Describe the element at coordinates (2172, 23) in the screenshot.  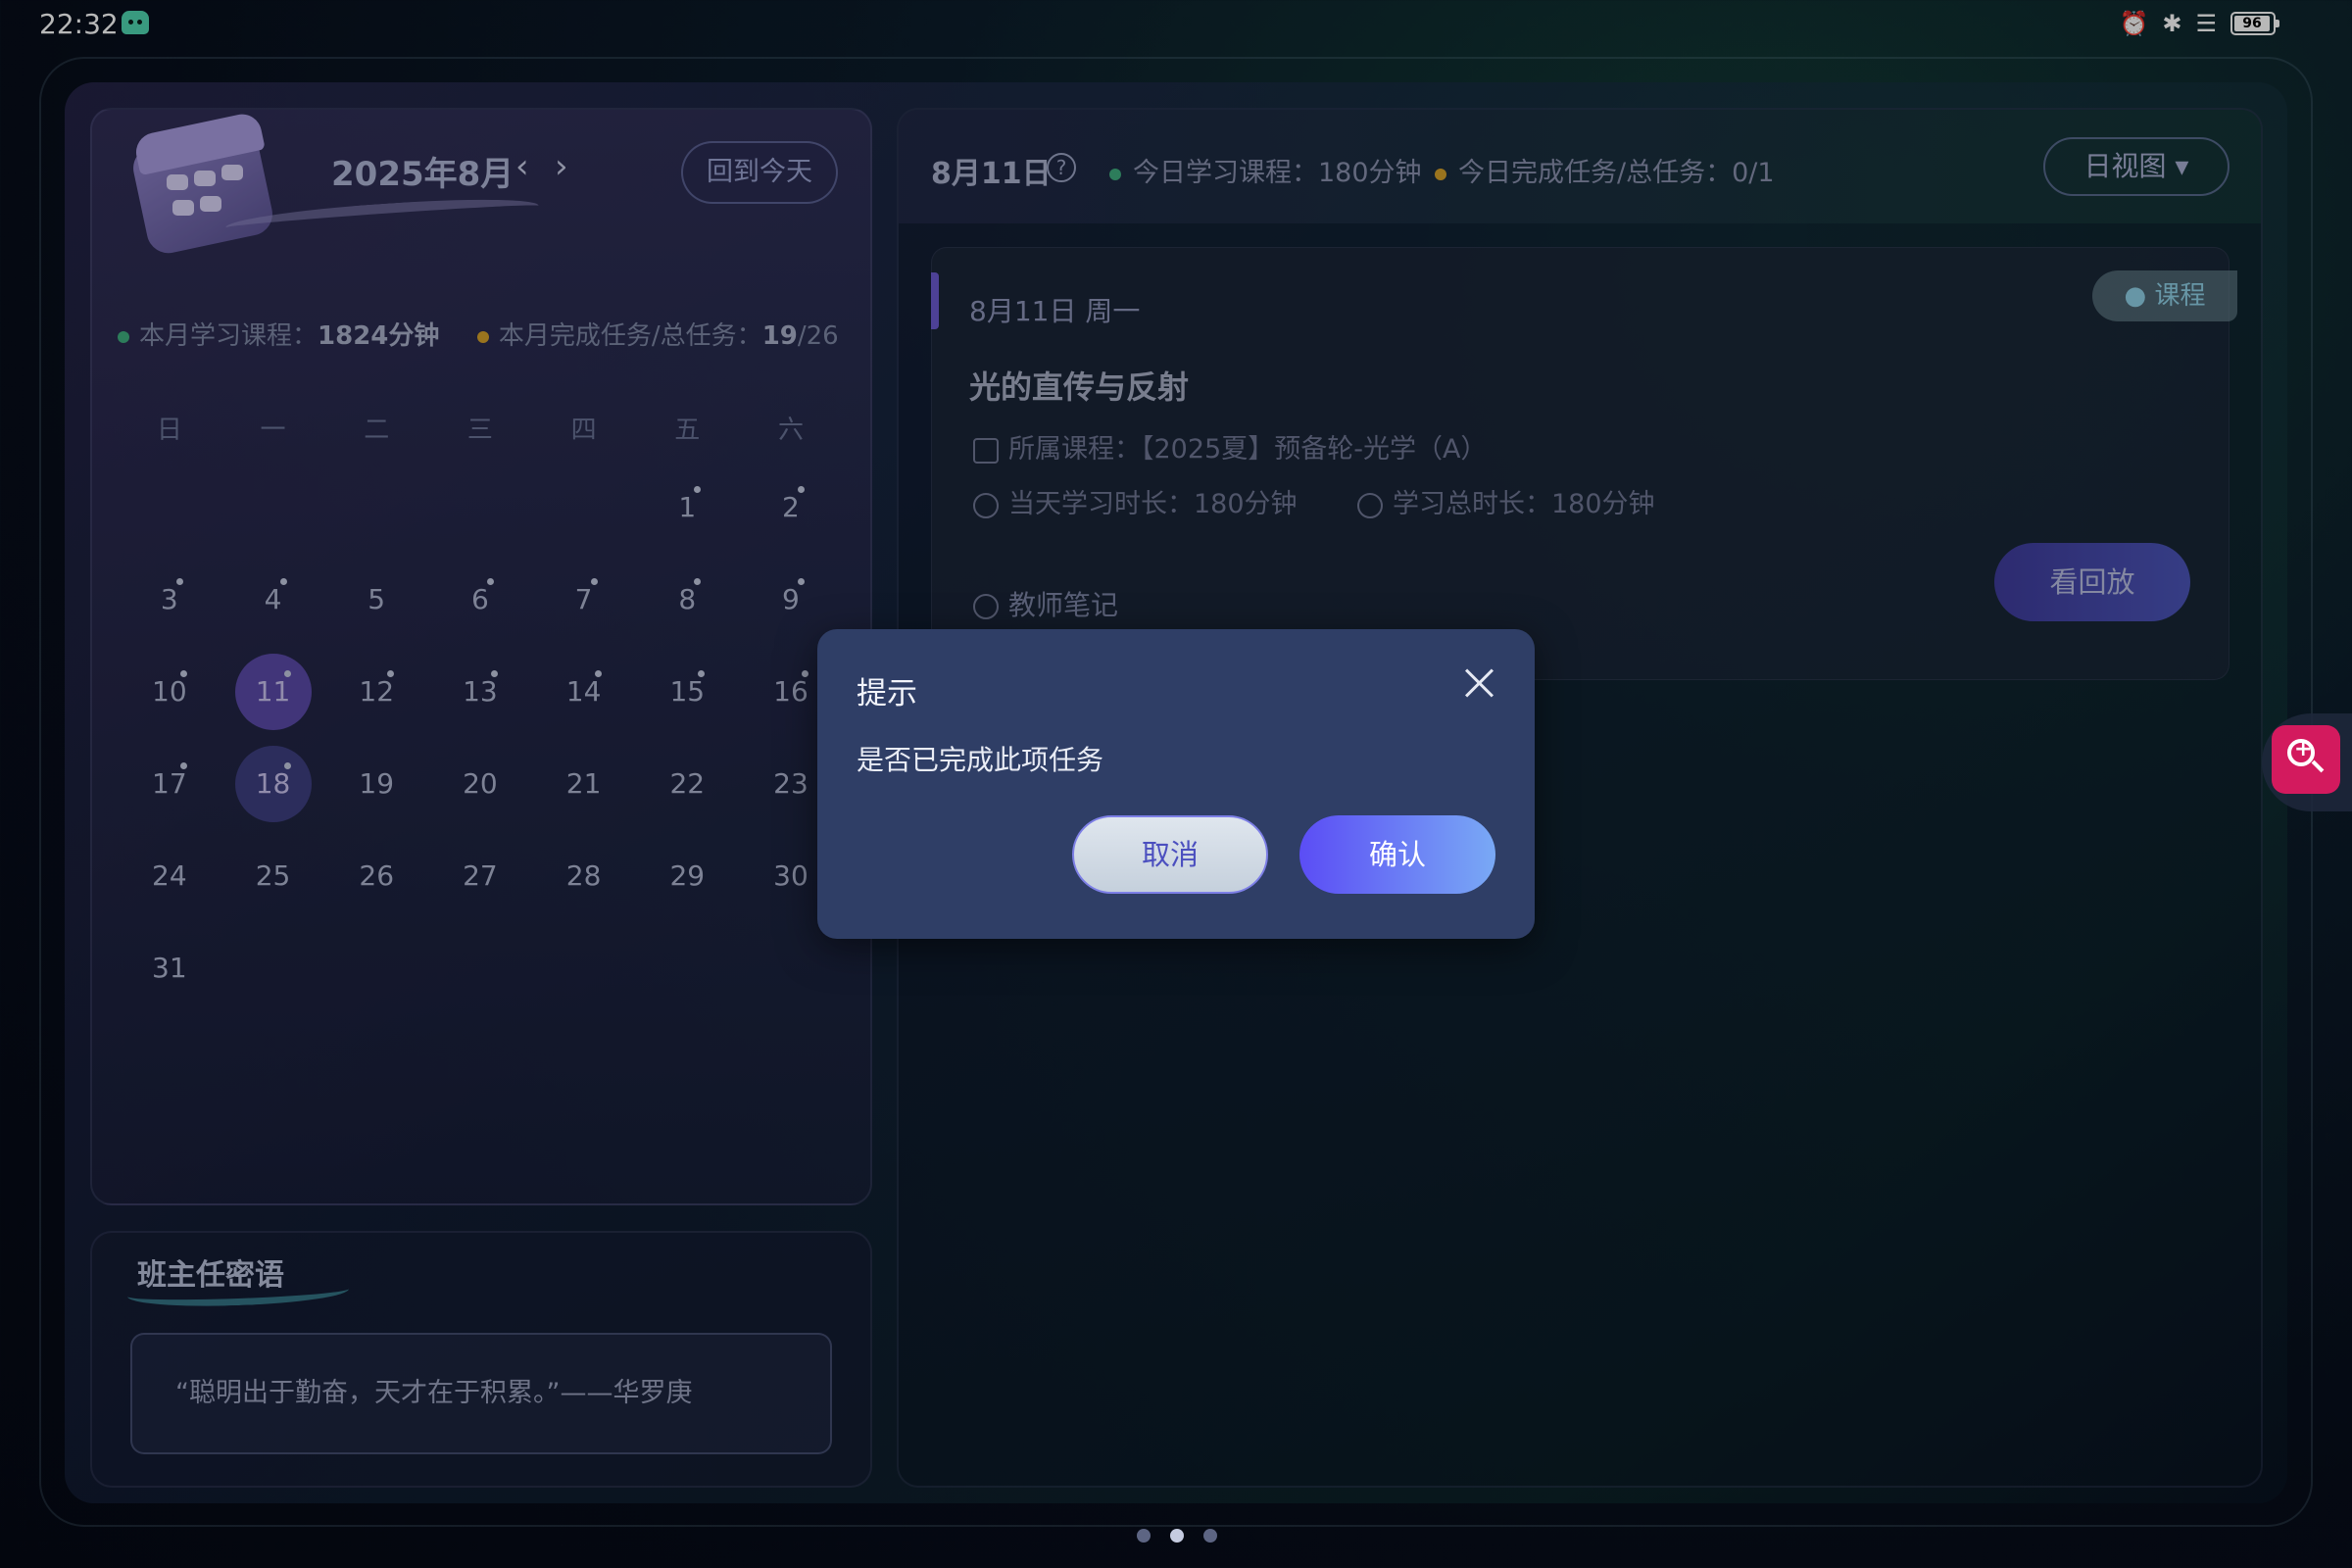
I see `bluetooth-icon: ✱` at that location.